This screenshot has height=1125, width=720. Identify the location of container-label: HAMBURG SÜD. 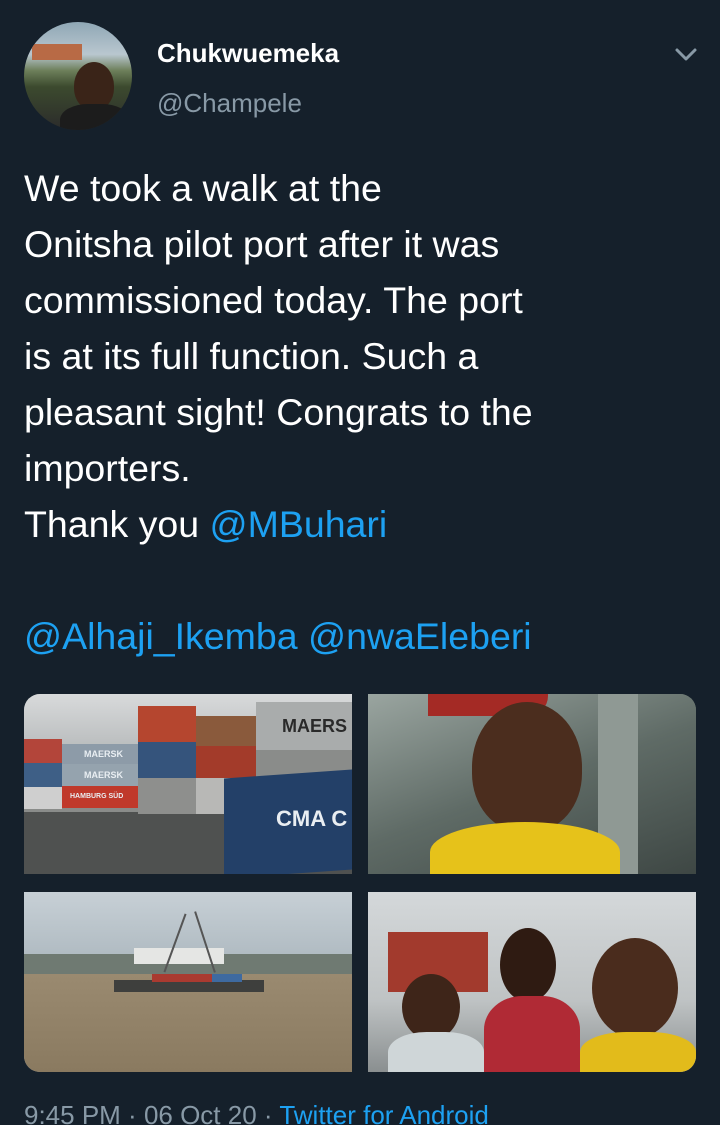
(97, 796).